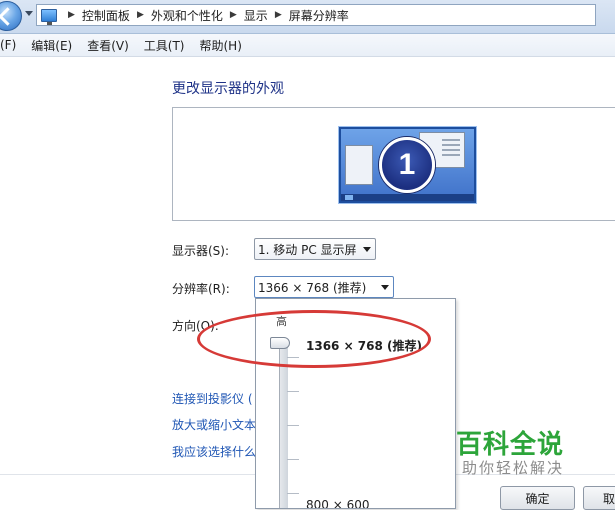 The image size is (615, 510). I want to click on resolution-dropdown: 高 1366 × 768 (推荐) 800 × 600, so click(355, 403).